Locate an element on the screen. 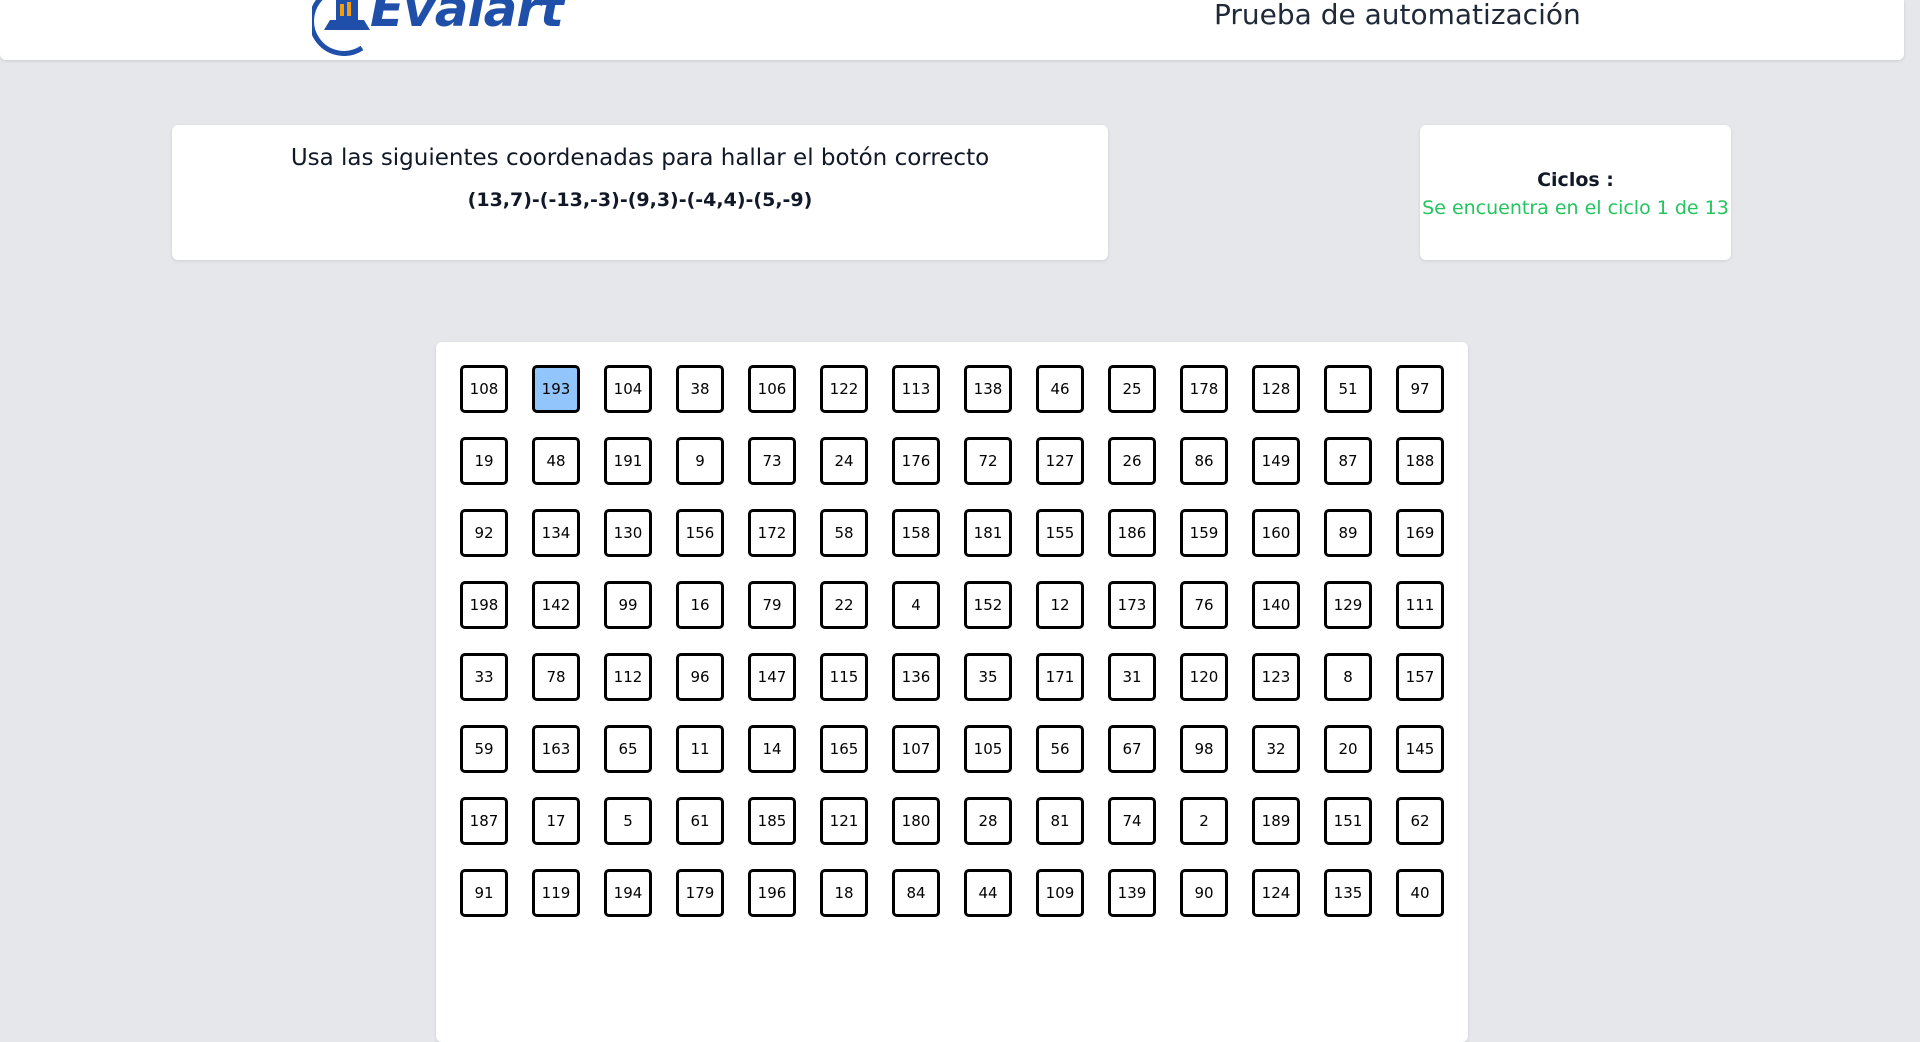 Image resolution: width=1920 pixels, height=1042 pixels. grid-button: 28 is located at coordinates (988, 821).